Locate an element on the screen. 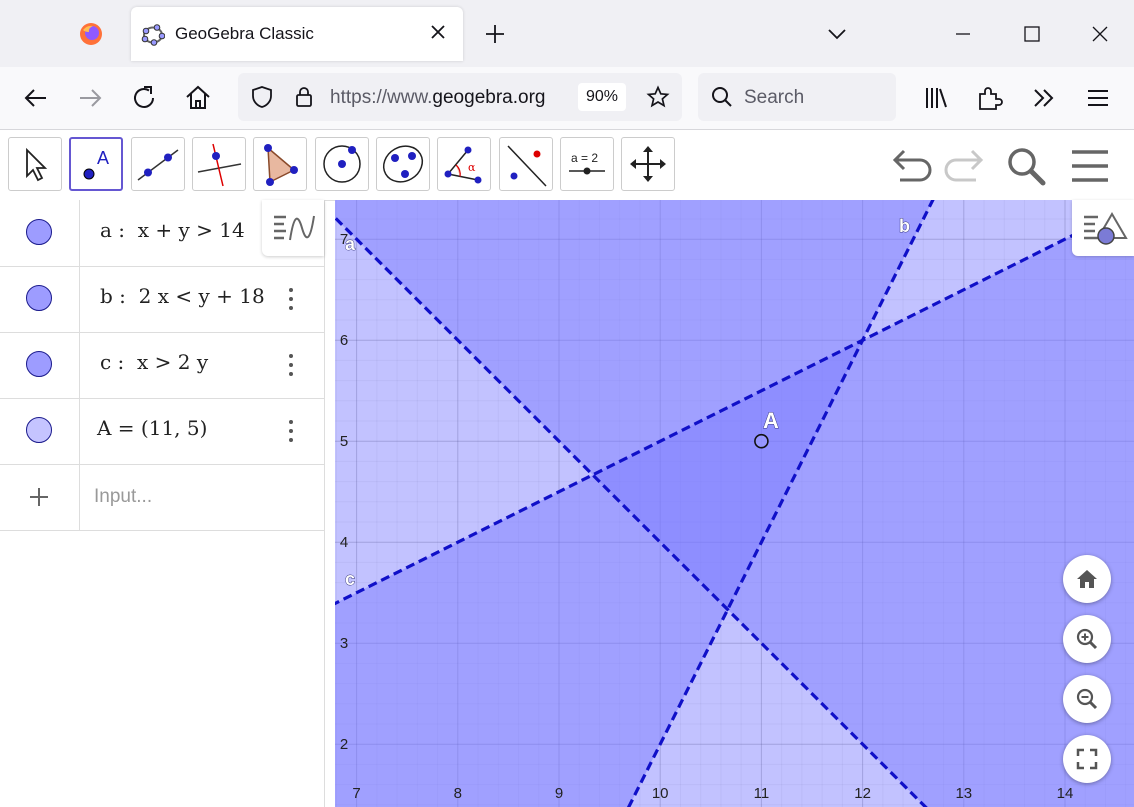 This screenshot has width=1134, height=807. x-tick-label: 9 is located at coordinates (559, 793).